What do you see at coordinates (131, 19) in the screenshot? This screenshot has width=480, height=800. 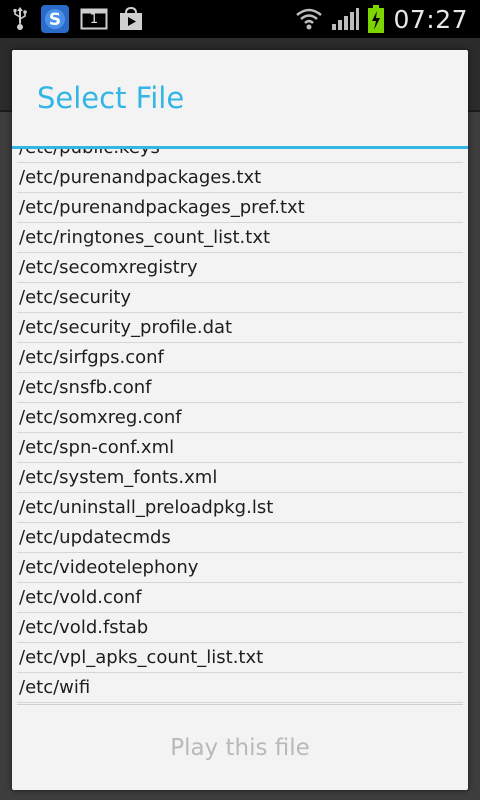 I see `store-icon` at bounding box center [131, 19].